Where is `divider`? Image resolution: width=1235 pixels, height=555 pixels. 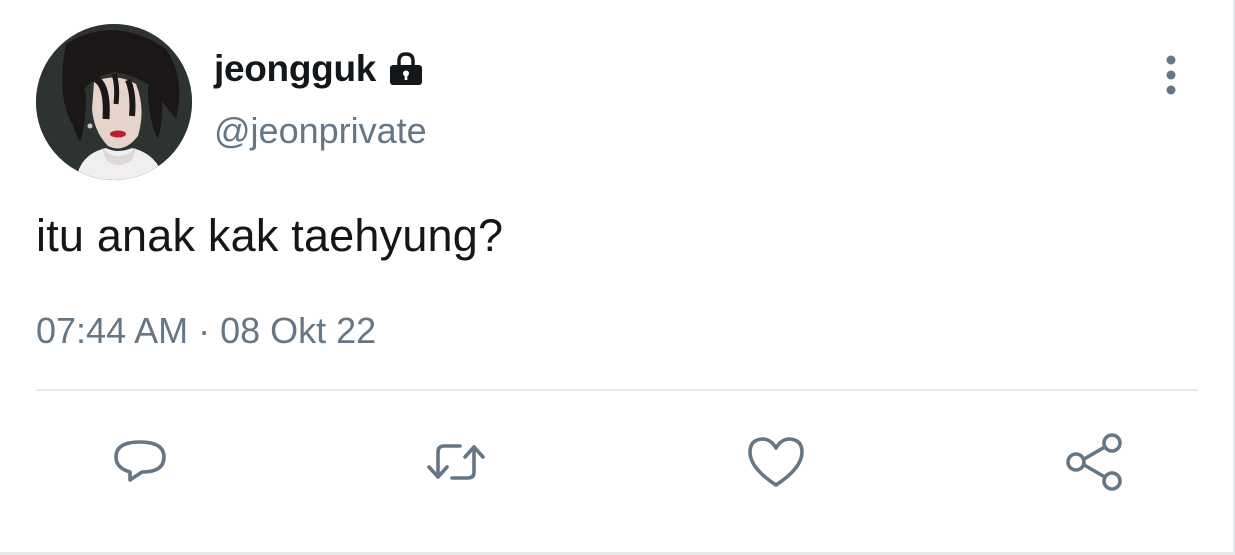
divider is located at coordinates (617, 390).